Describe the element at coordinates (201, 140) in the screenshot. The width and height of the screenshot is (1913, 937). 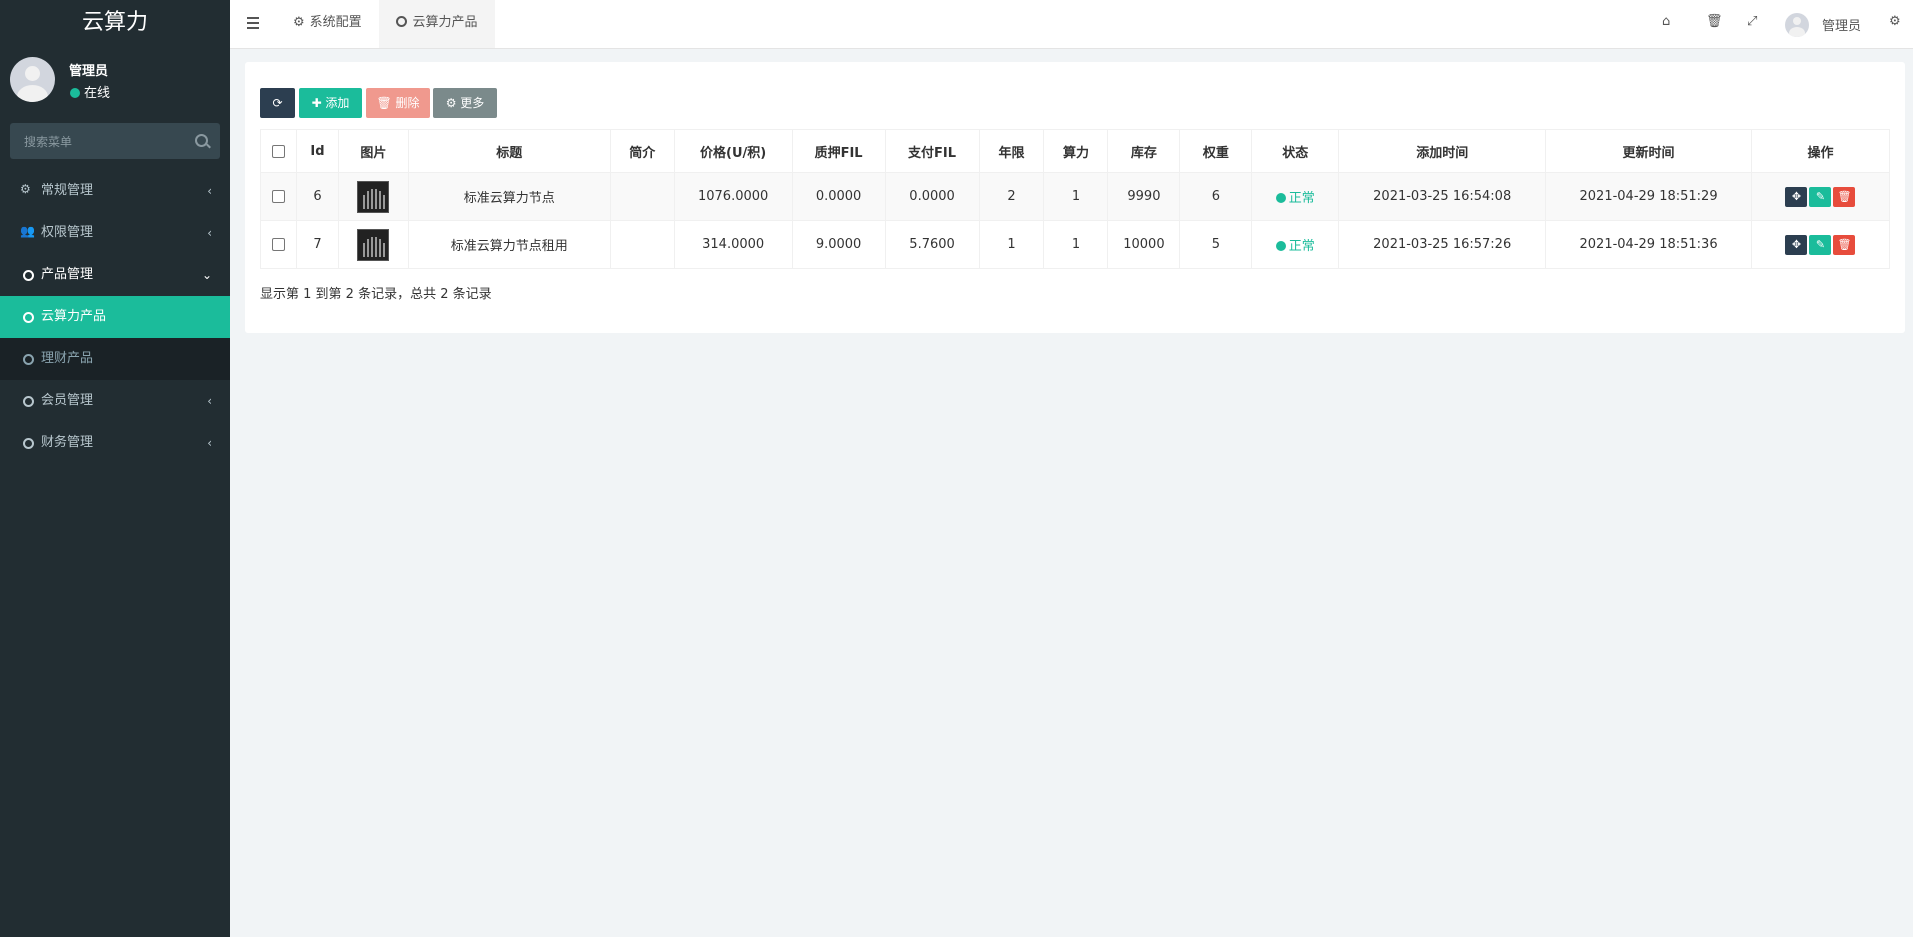
I see `search-icon` at that location.